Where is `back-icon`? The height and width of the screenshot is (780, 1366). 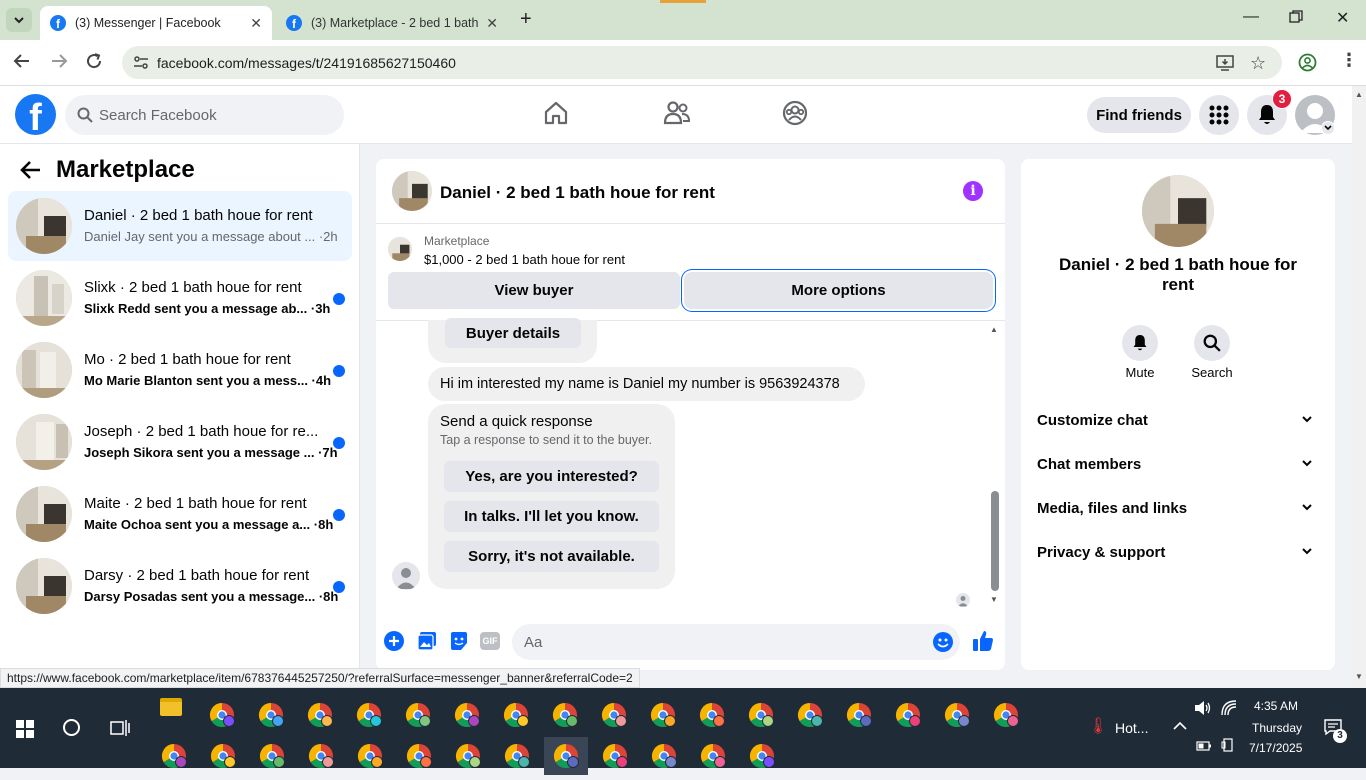 back-icon is located at coordinates (22, 63).